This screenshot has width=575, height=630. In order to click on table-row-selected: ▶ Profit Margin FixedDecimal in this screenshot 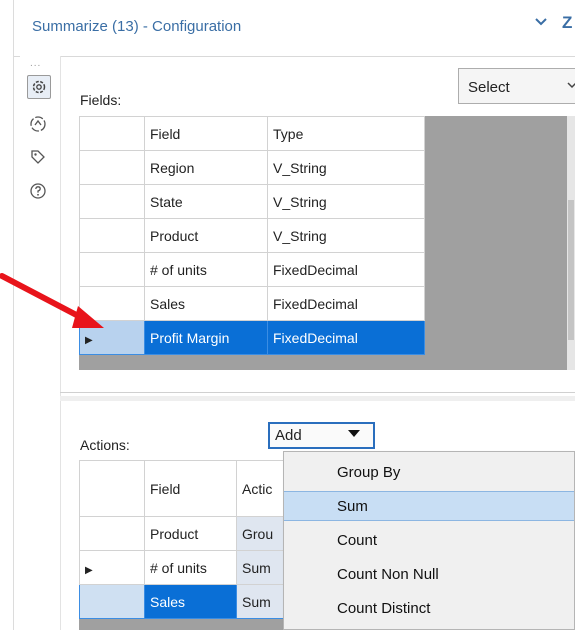, I will do `click(252, 337)`.